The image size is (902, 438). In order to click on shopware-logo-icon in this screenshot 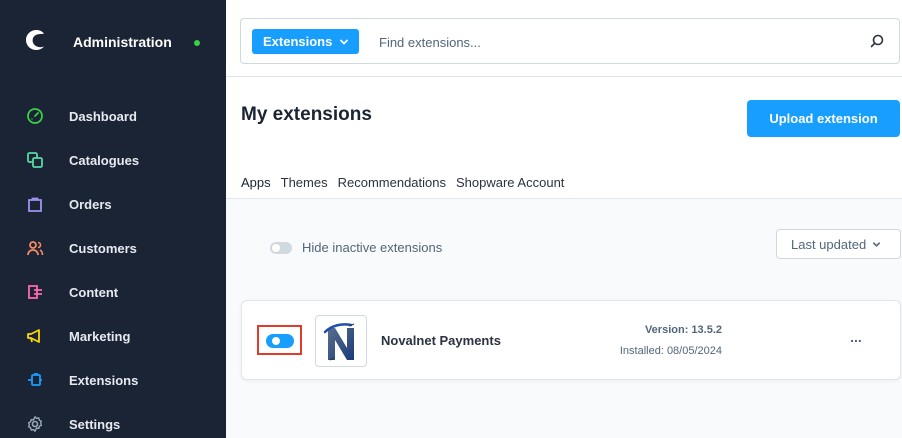, I will do `click(36, 40)`.